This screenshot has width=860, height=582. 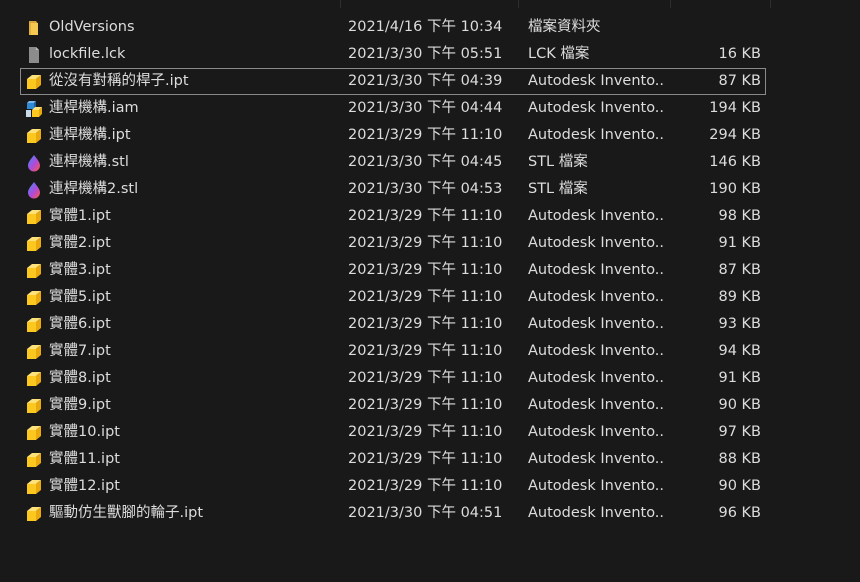 What do you see at coordinates (84, 486) in the screenshot?
I see `file-name: 實體12.ipt` at bounding box center [84, 486].